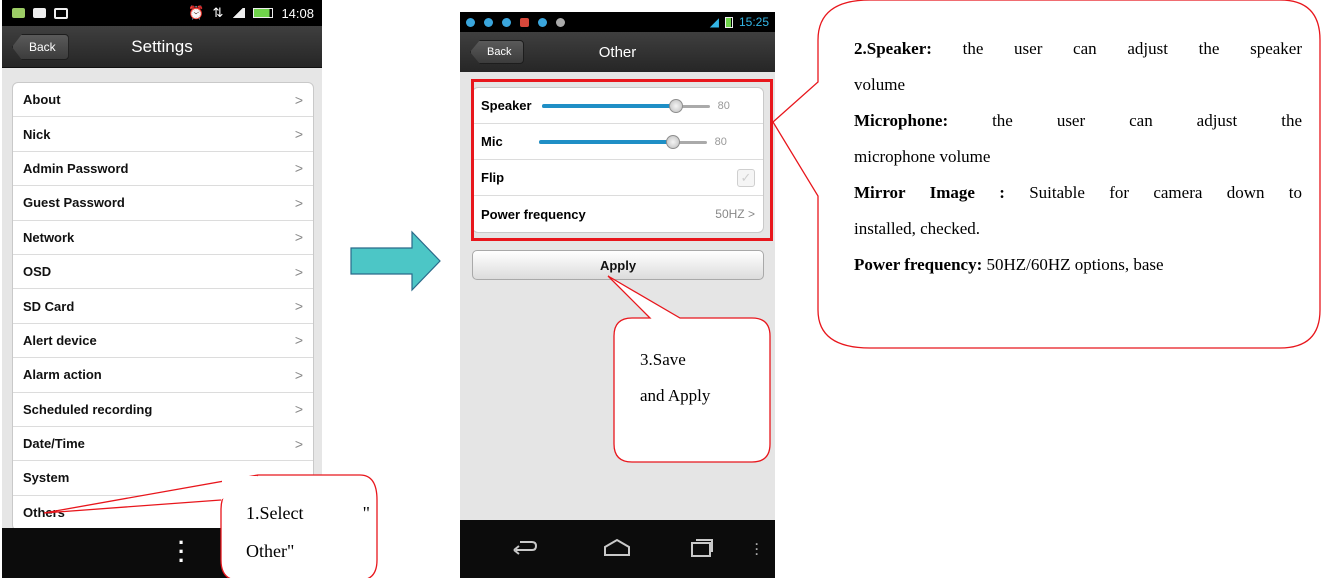 This screenshot has width=1338, height=578. I want to click on settings-item-label: About, so click(42, 100).